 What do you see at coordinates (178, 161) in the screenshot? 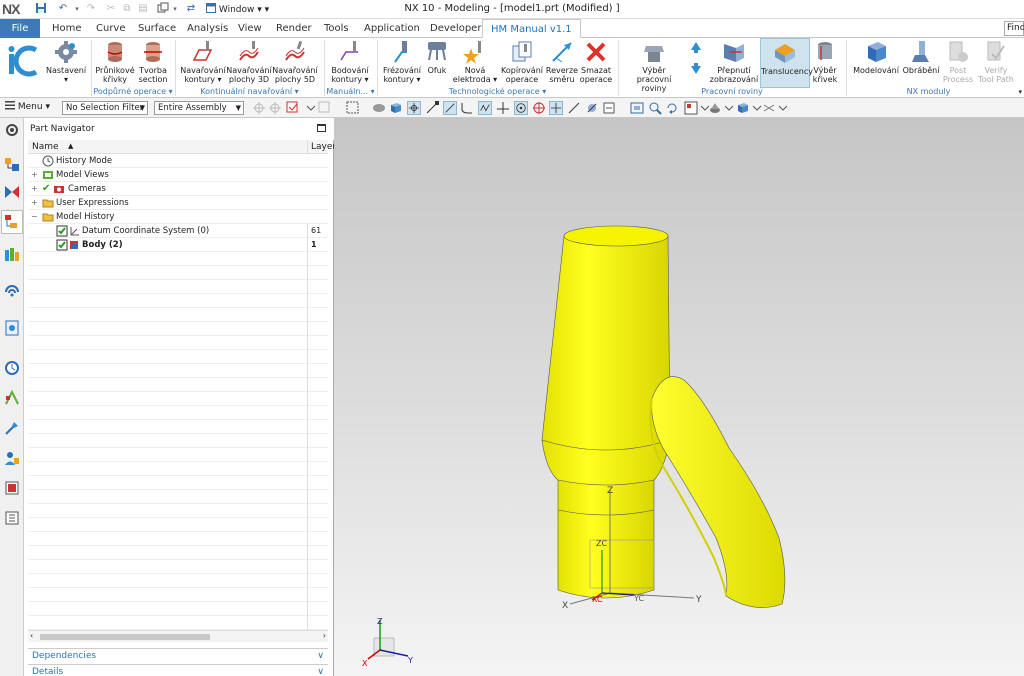
I see `tree-row-history-mode: History Mode` at bounding box center [178, 161].